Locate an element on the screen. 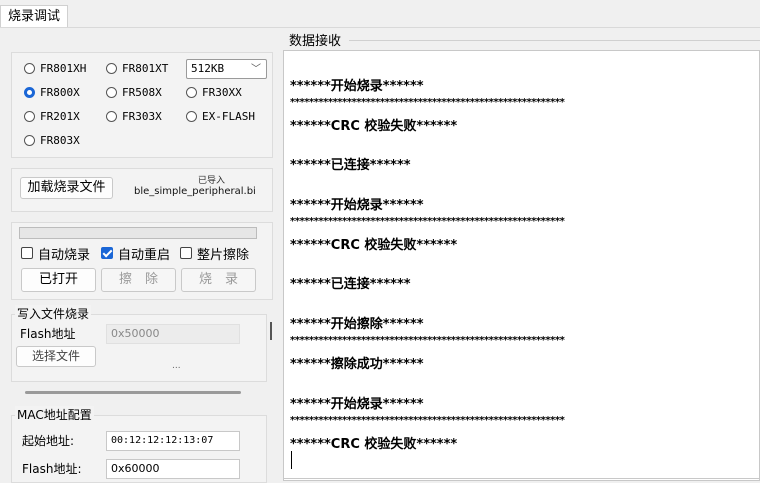  mac-start-address-label: 起始地址: is located at coordinates (48, 441).